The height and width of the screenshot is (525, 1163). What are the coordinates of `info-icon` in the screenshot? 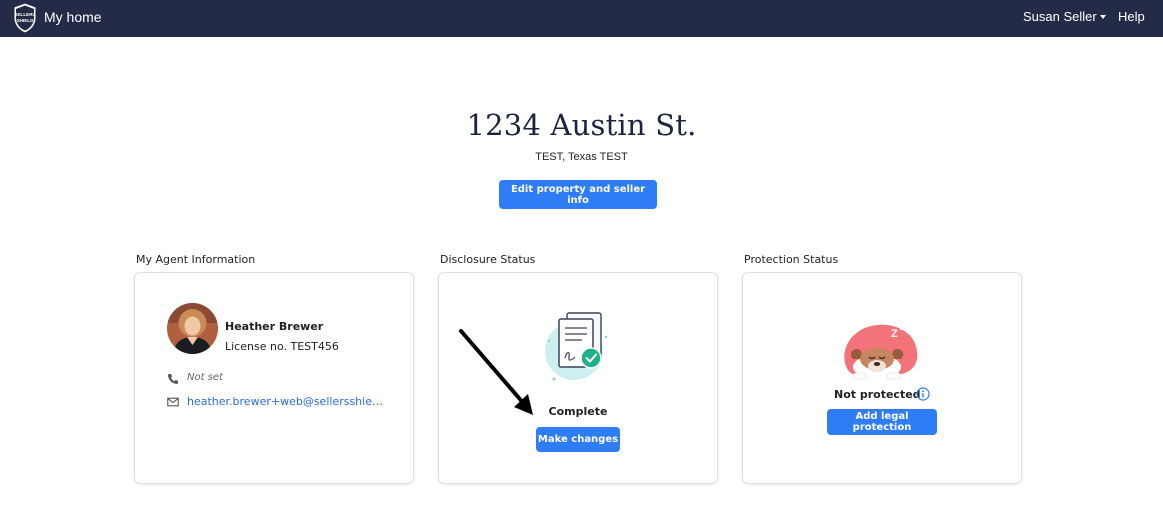 It's located at (923, 394).